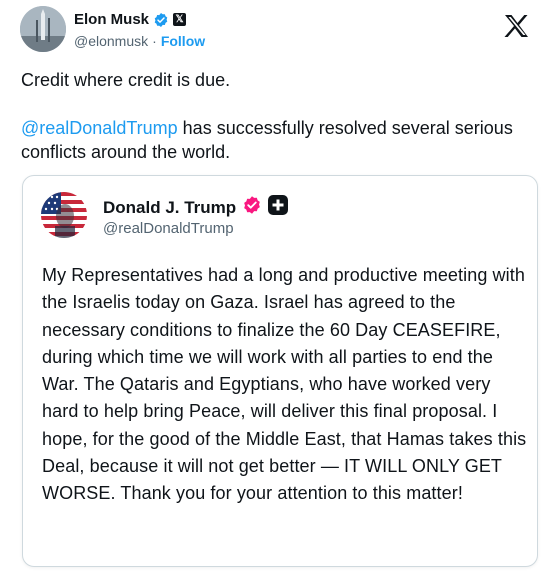 The width and height of the screenshot is (550, 573). What do you see at coordinates (99, 128) in the screenshot?
I see `mention-link: @realDonaldTrump` at bounding box center [99, 128].